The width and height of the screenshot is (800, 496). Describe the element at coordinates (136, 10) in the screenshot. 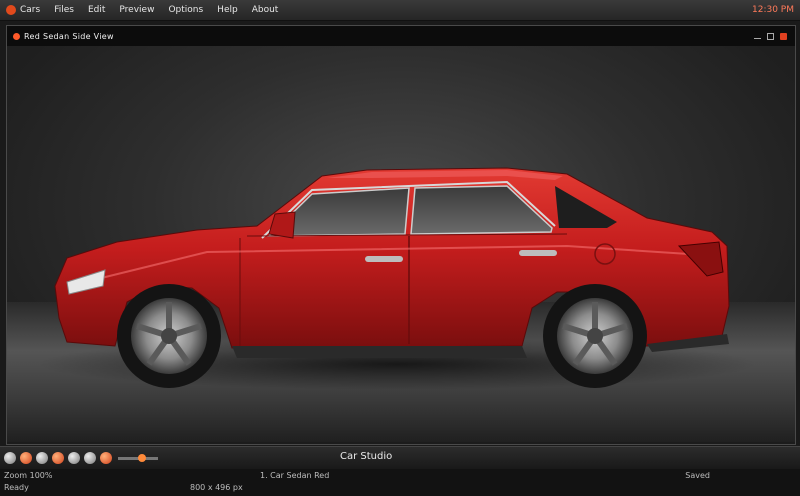

I see `menu-preview: Preview` at that location.